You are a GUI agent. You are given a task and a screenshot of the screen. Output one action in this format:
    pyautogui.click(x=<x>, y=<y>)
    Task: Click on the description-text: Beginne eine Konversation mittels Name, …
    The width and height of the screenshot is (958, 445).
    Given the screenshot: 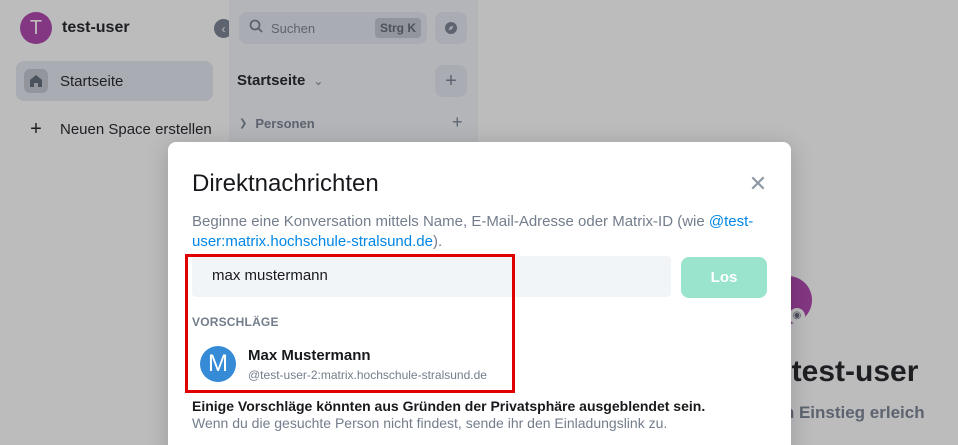 What is the action you would take?
    pyautogui.click(x=450, y=221)
    